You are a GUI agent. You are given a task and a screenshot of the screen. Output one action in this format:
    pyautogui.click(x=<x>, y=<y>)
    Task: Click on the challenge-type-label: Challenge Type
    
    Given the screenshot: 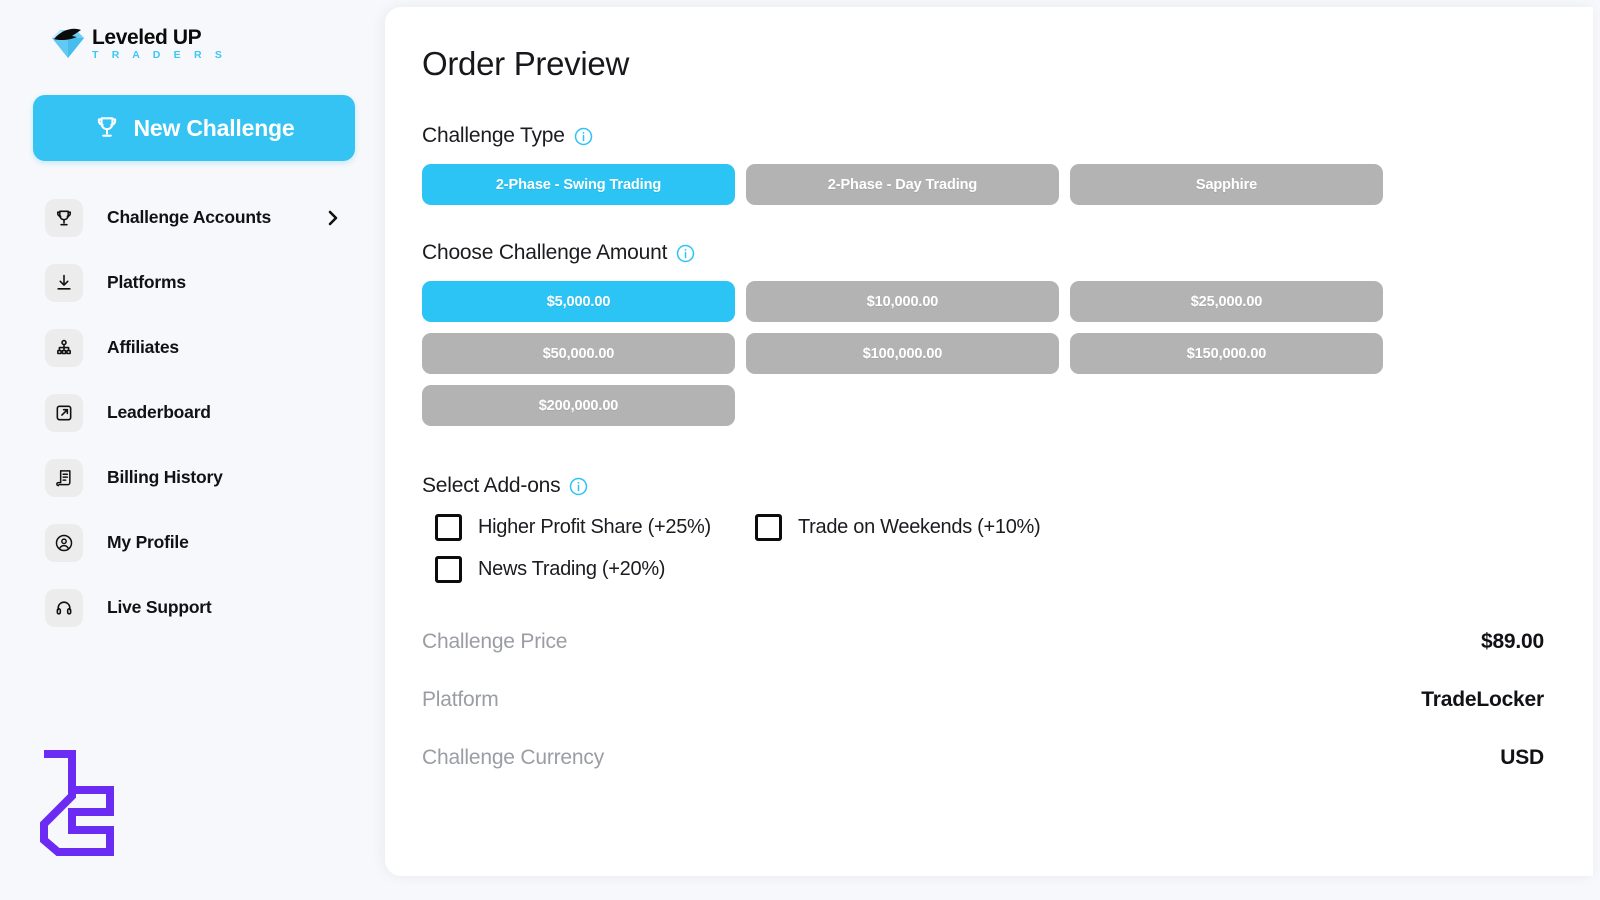 What is the action you would take?
    pyautogui.click(x=493, y=135)
    